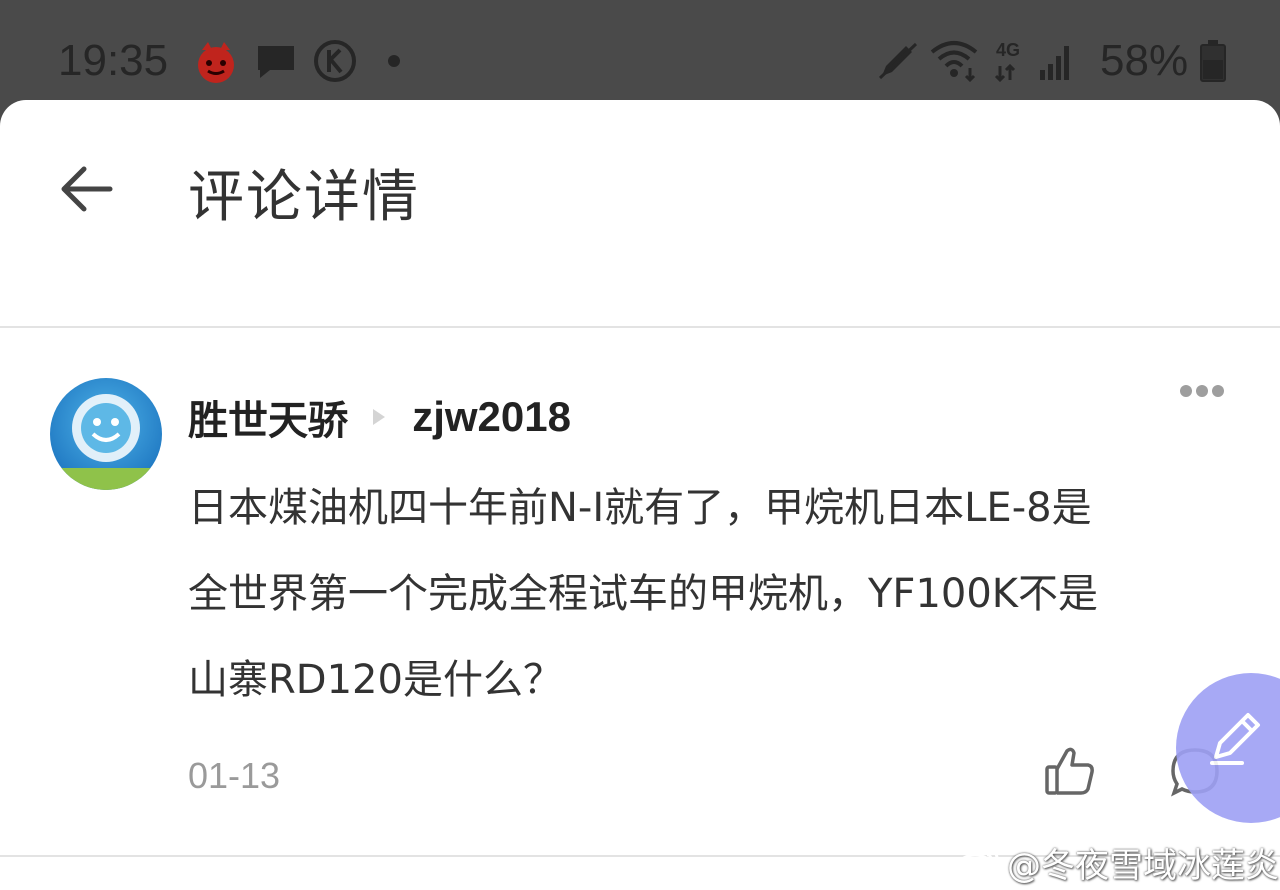 The image size is (1280, 890). What do you see at coordinates (268, 417) in the screenshot?
I see `author-name: 胜世天骄` at bounding box center [268, 417].